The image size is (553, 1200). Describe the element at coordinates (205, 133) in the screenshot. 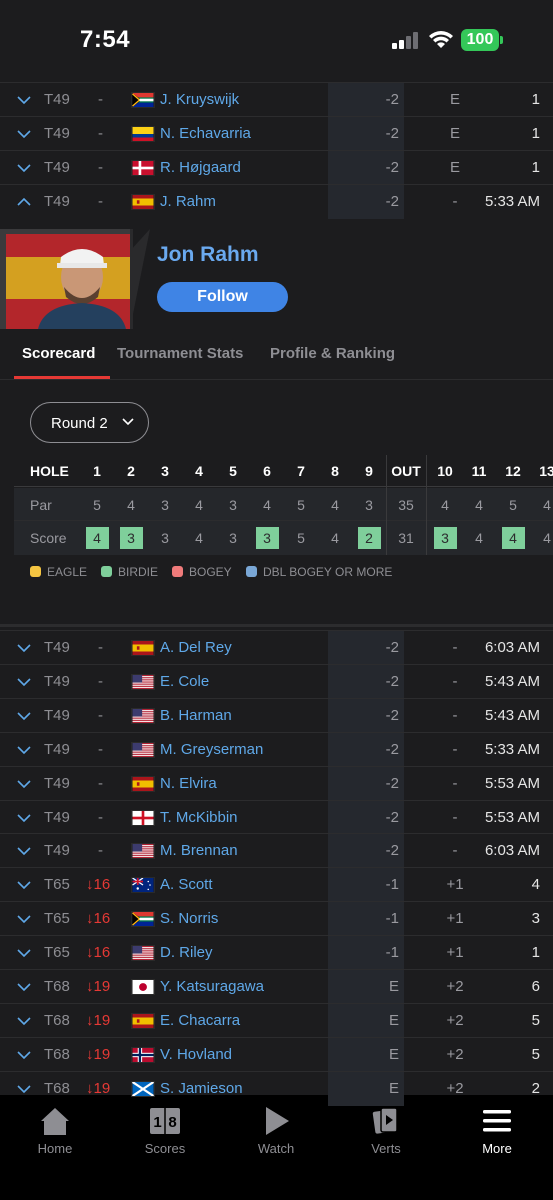

I see `player-name-link: N. Echavarria` at that location.